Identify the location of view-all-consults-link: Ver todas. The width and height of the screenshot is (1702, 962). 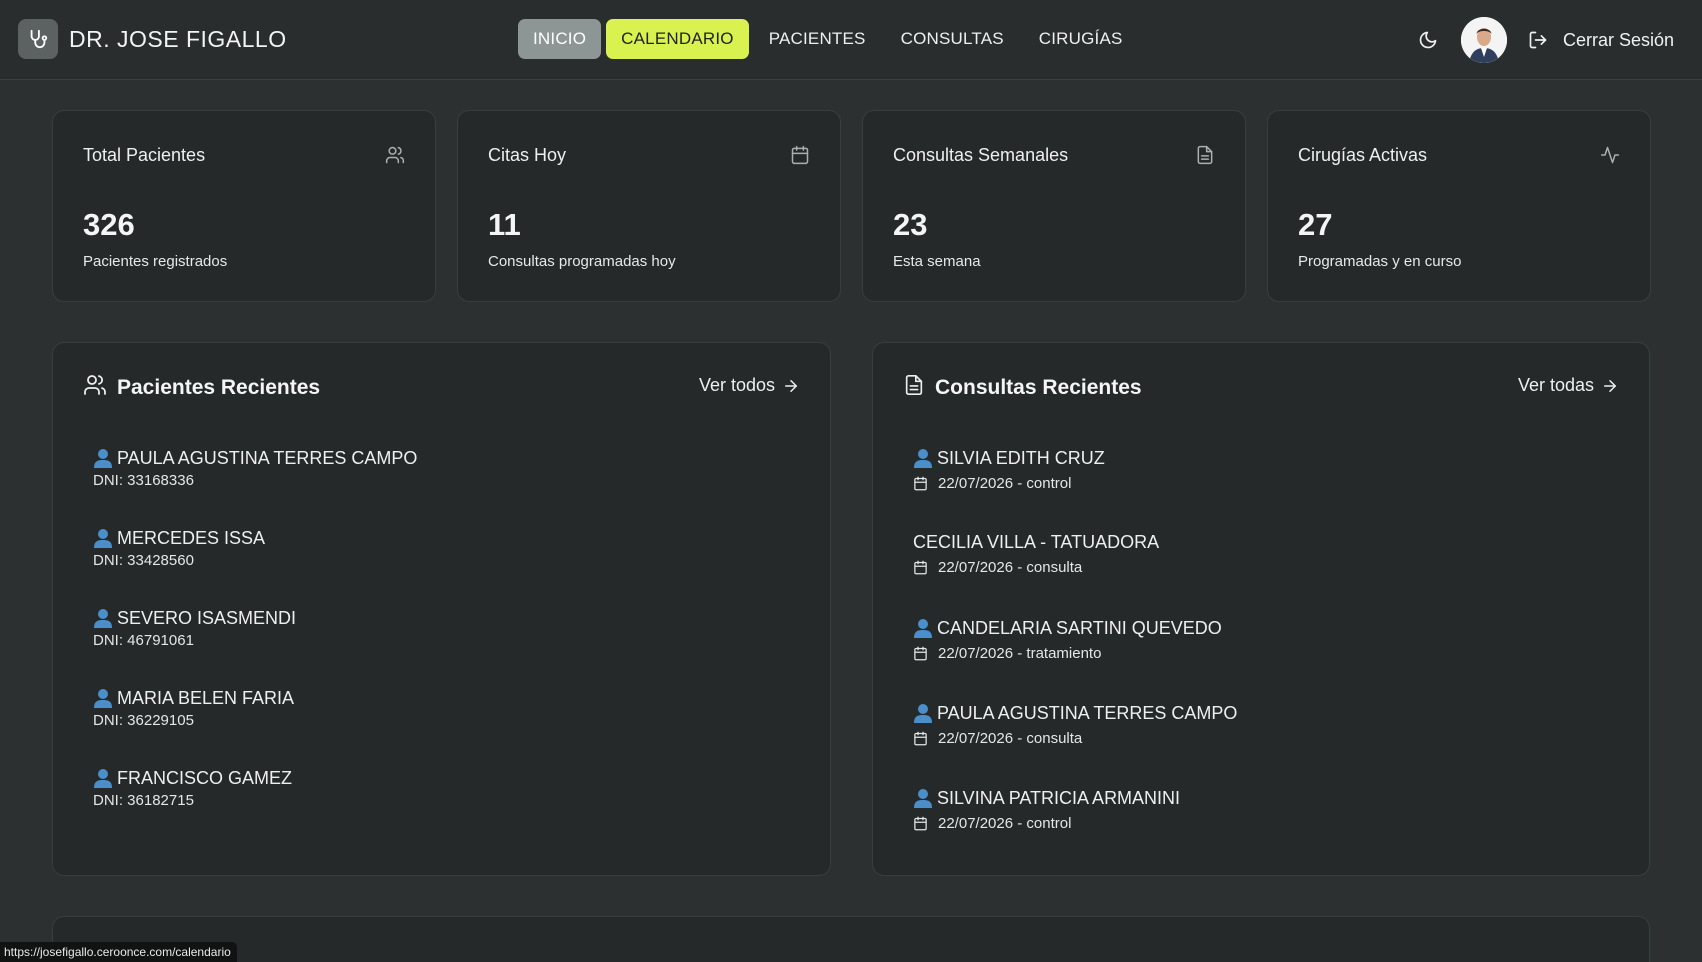
(1568, 385).